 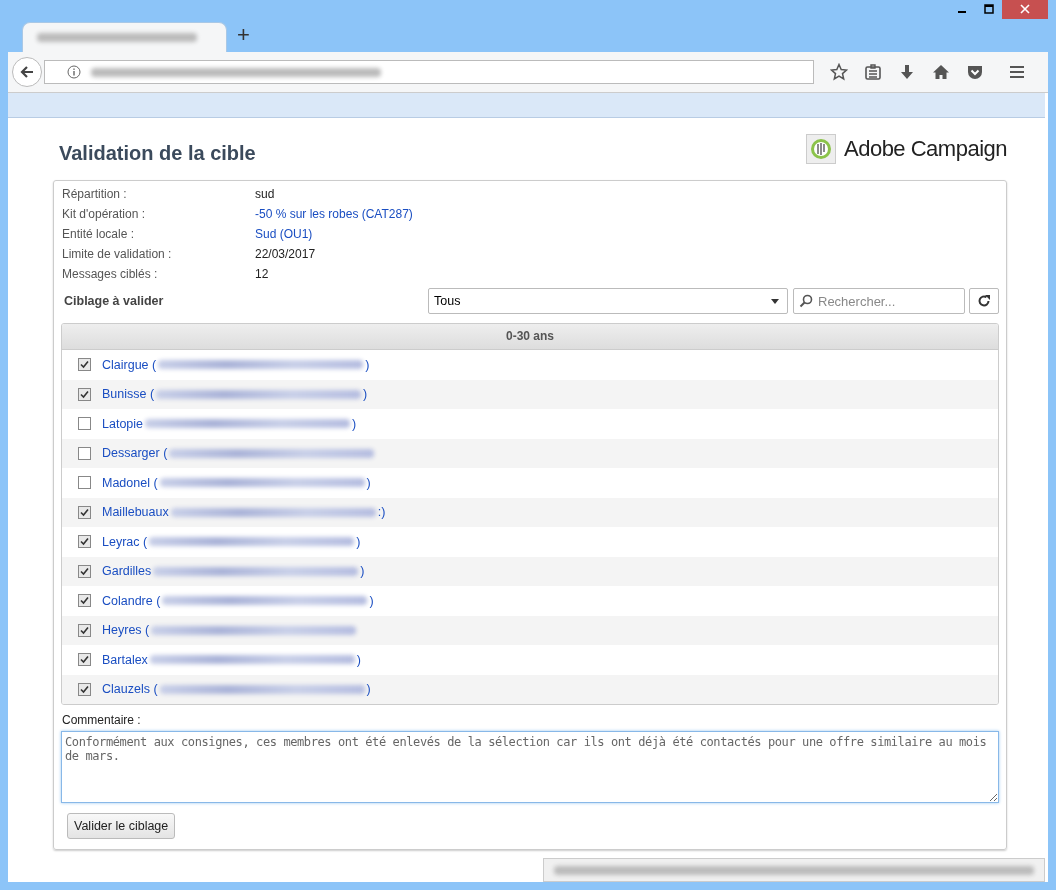 I want to click on submit-button: Valider le ciblage, so click(x=121, y=826).